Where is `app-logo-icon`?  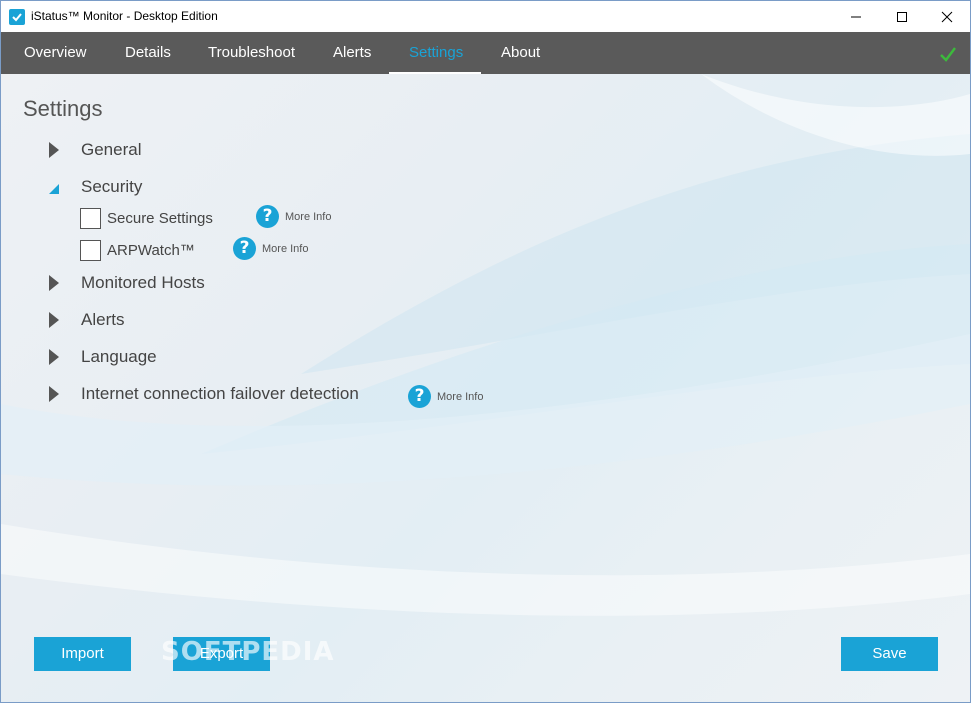 app-logo-icon is located at coordinates (17, 17).